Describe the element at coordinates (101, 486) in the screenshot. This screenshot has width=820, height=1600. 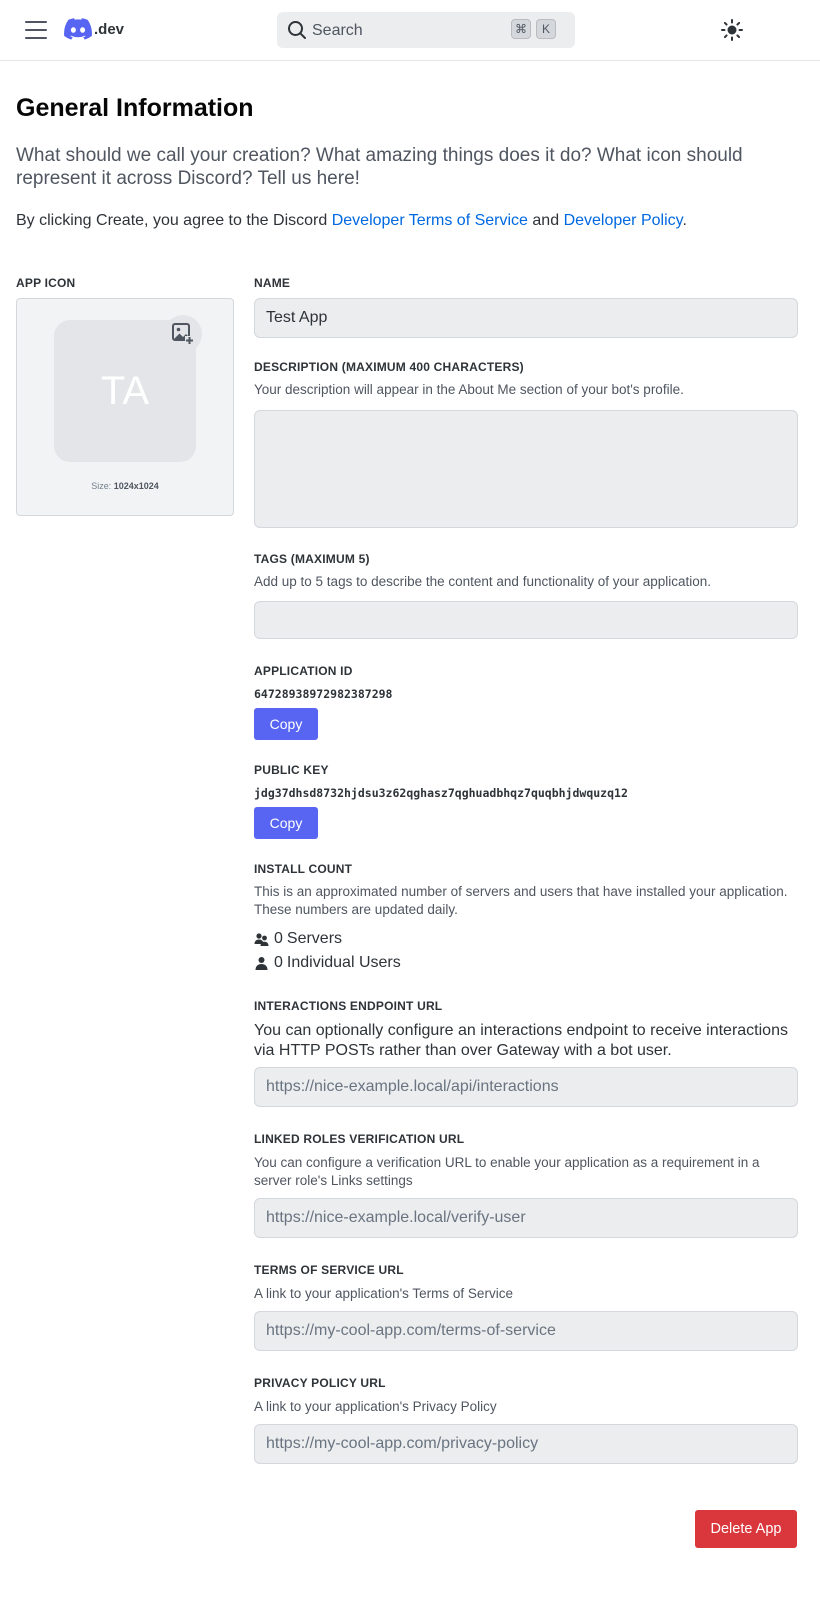
I see `icon-size-label: Size:` at that location.